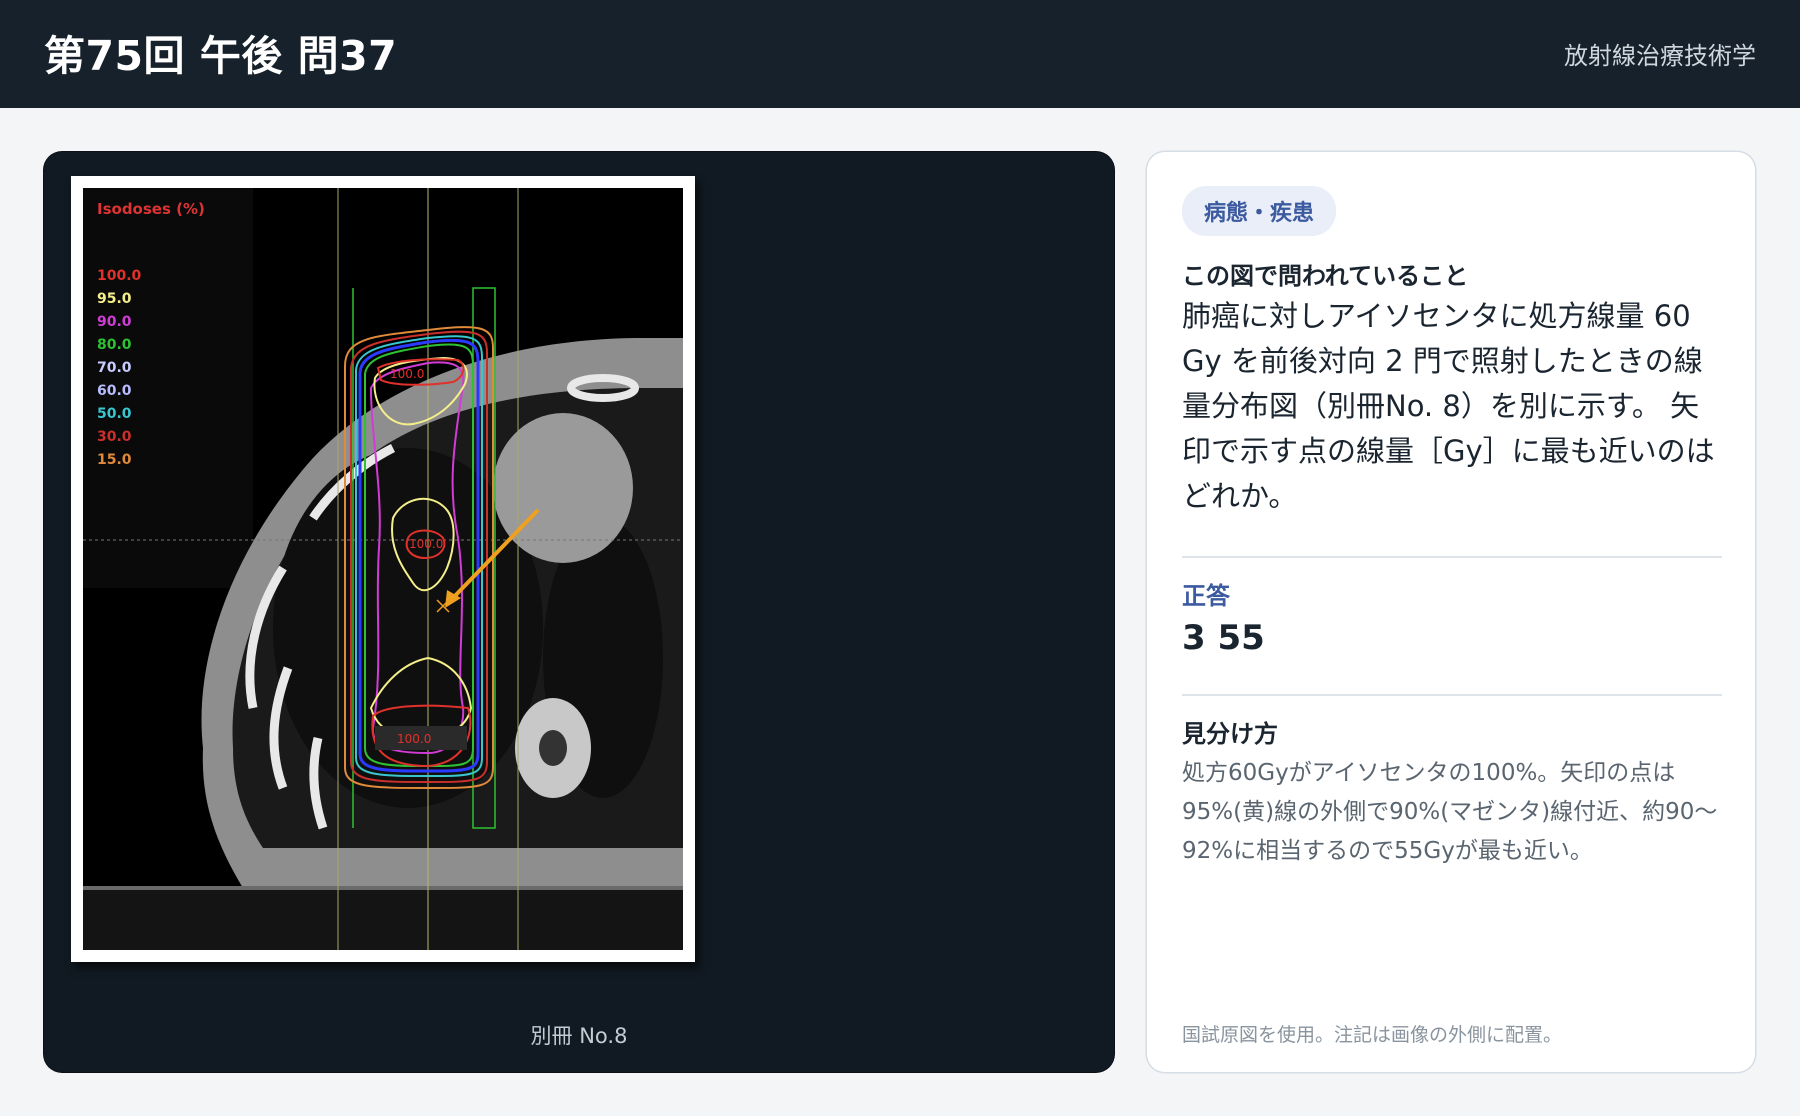  Describe the element at coordinates (114, 460) in the screenshot. I see `legend-item: 15.0` at that location.